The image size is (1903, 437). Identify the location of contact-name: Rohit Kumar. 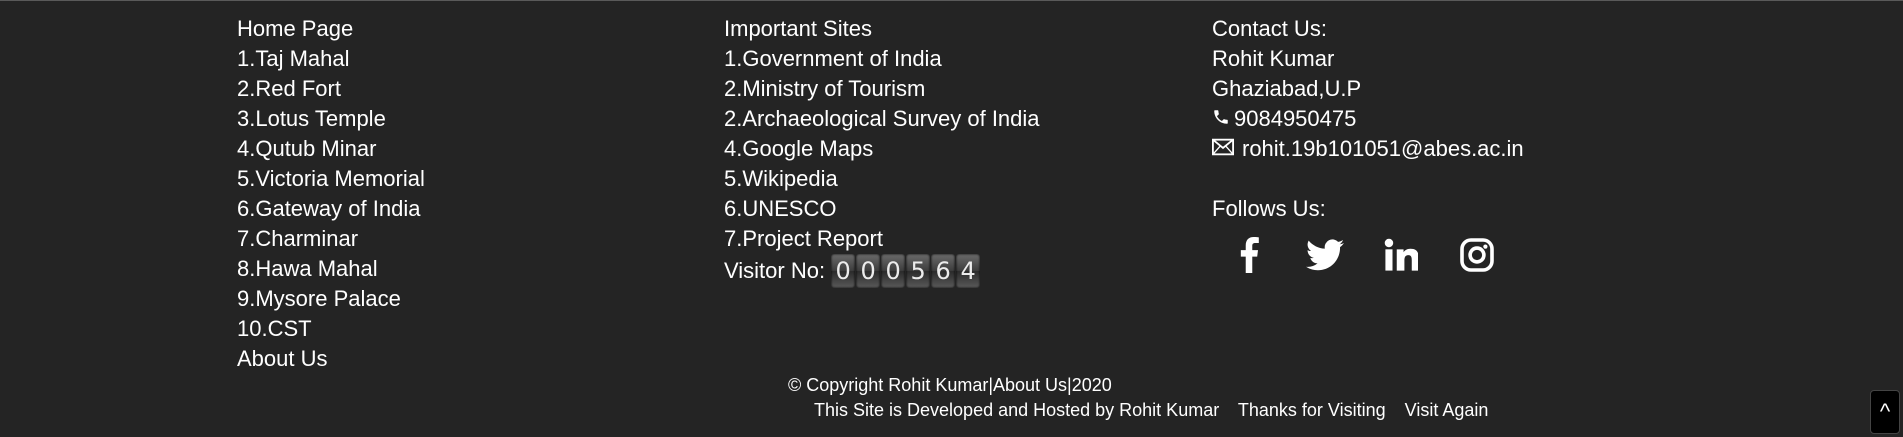
(1273, 58).